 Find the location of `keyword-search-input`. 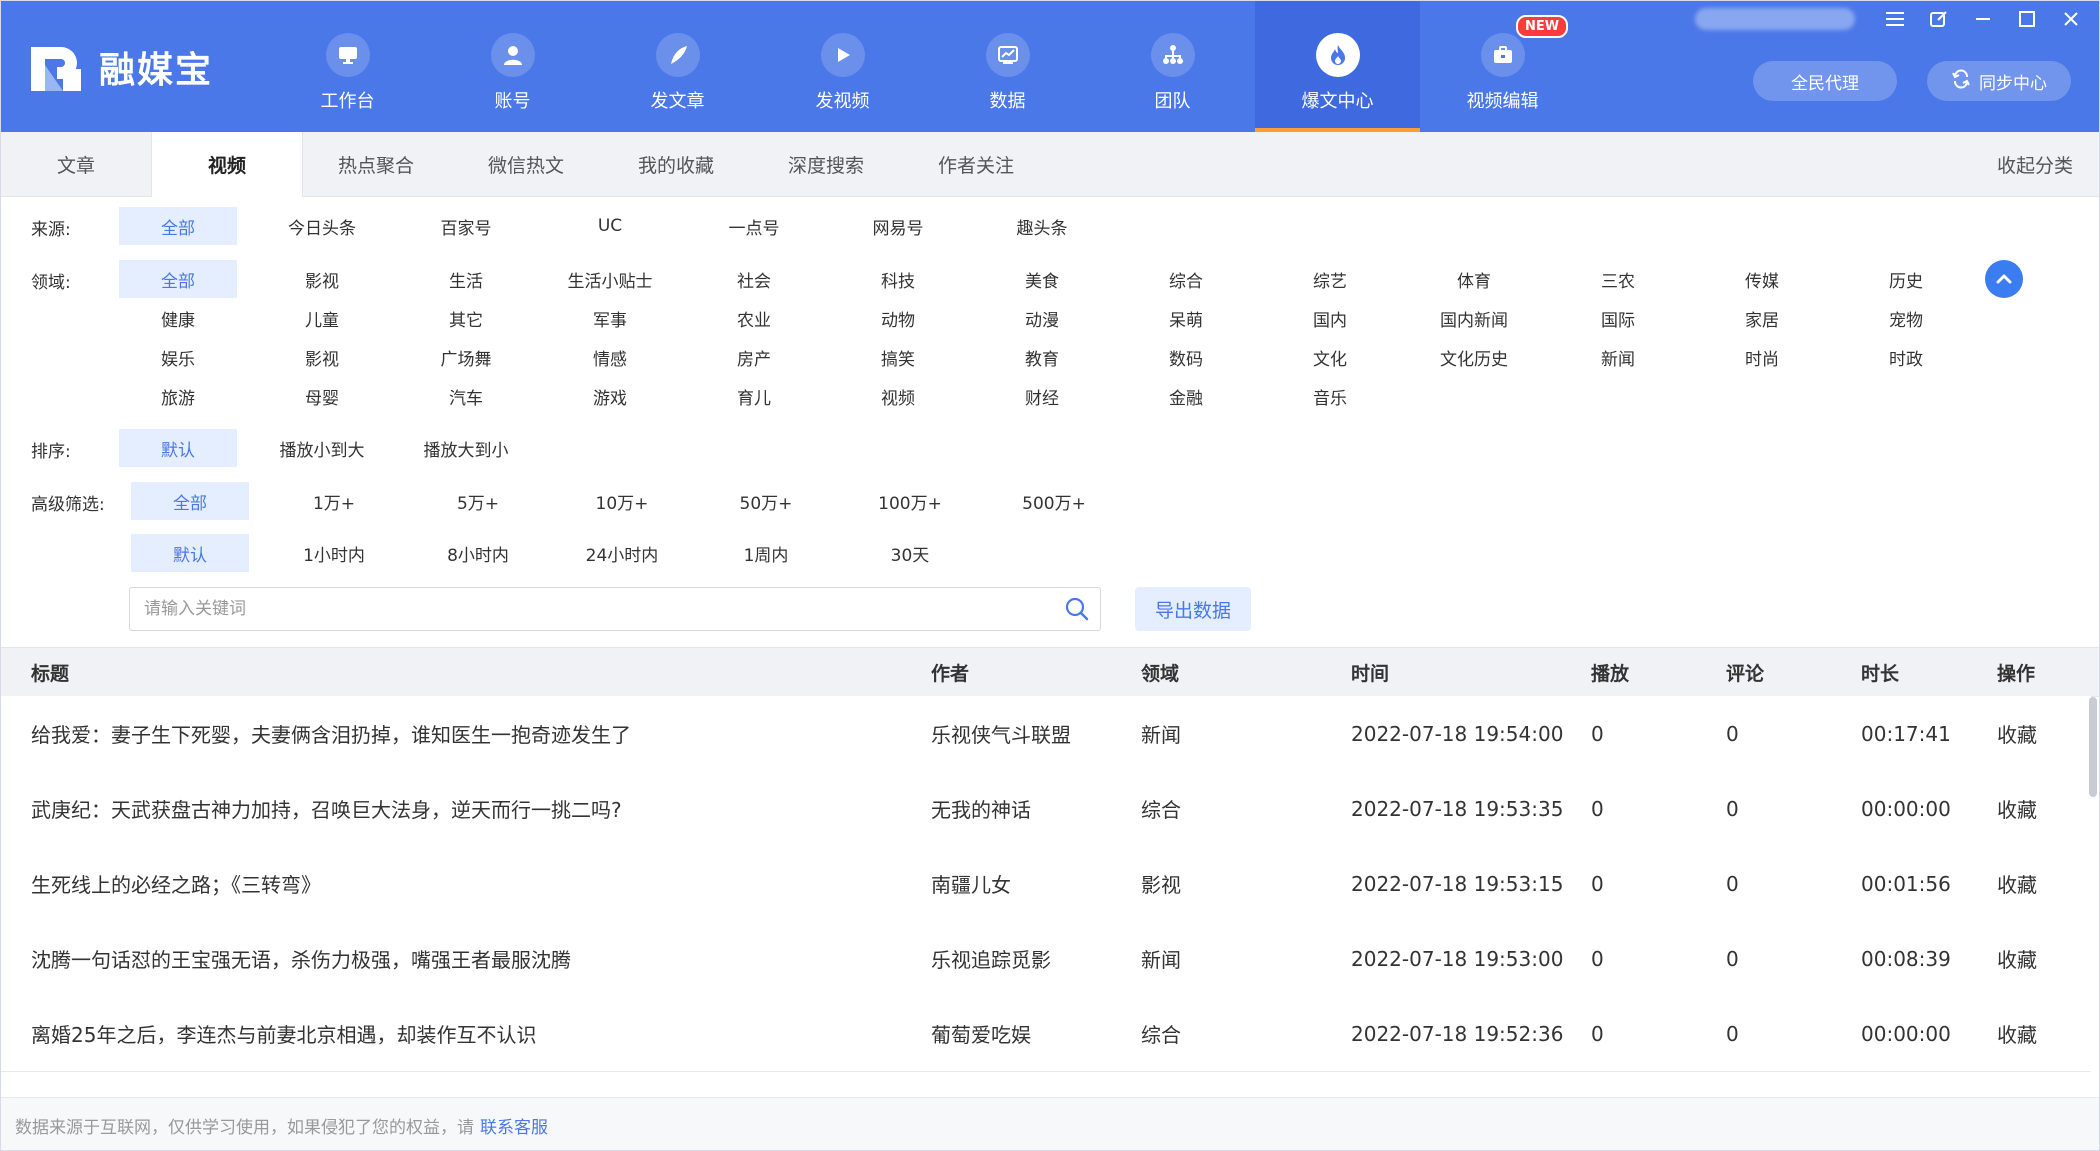

keyword-search-input is located at coordinates (594, 609).